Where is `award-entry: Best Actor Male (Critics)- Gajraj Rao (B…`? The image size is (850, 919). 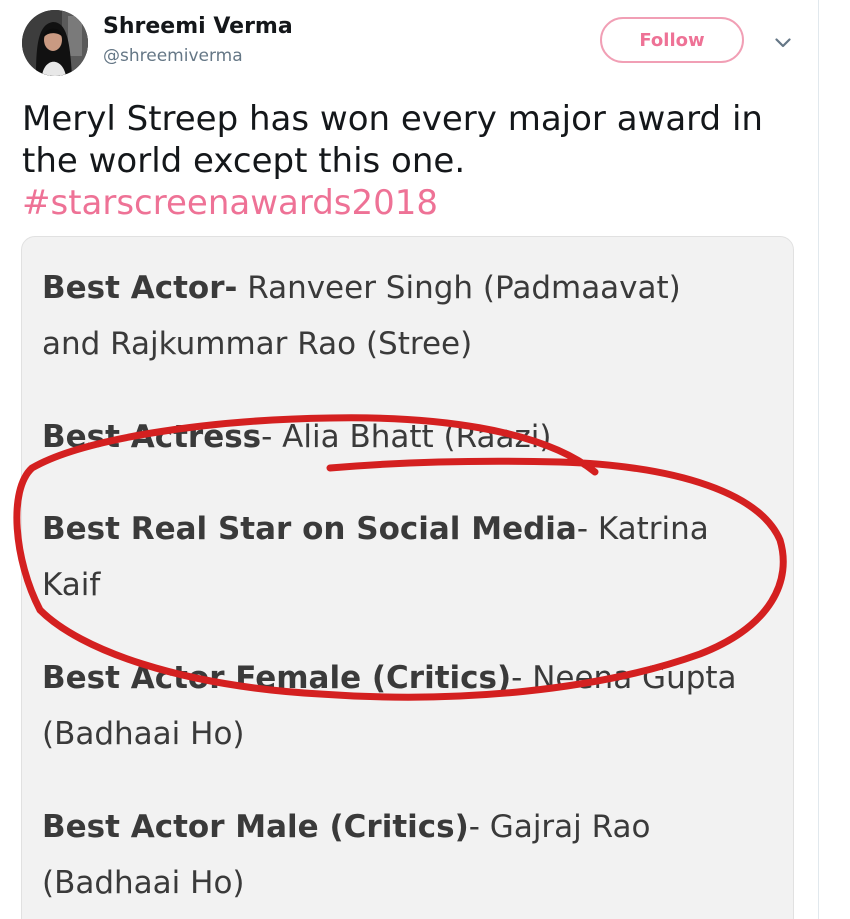 award-entry: Best Actor Male (Critics)- Gajraj Rao (B… is located at coordinates (422, 855).